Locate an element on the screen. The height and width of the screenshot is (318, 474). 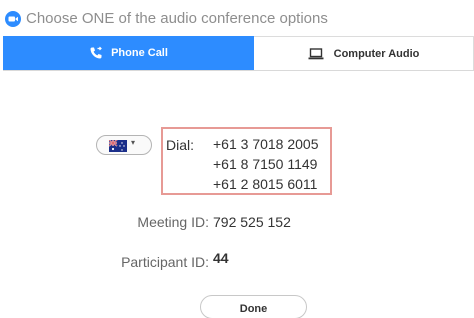
tab-phone-call: Phone Call is located at coordinates (128, 53).